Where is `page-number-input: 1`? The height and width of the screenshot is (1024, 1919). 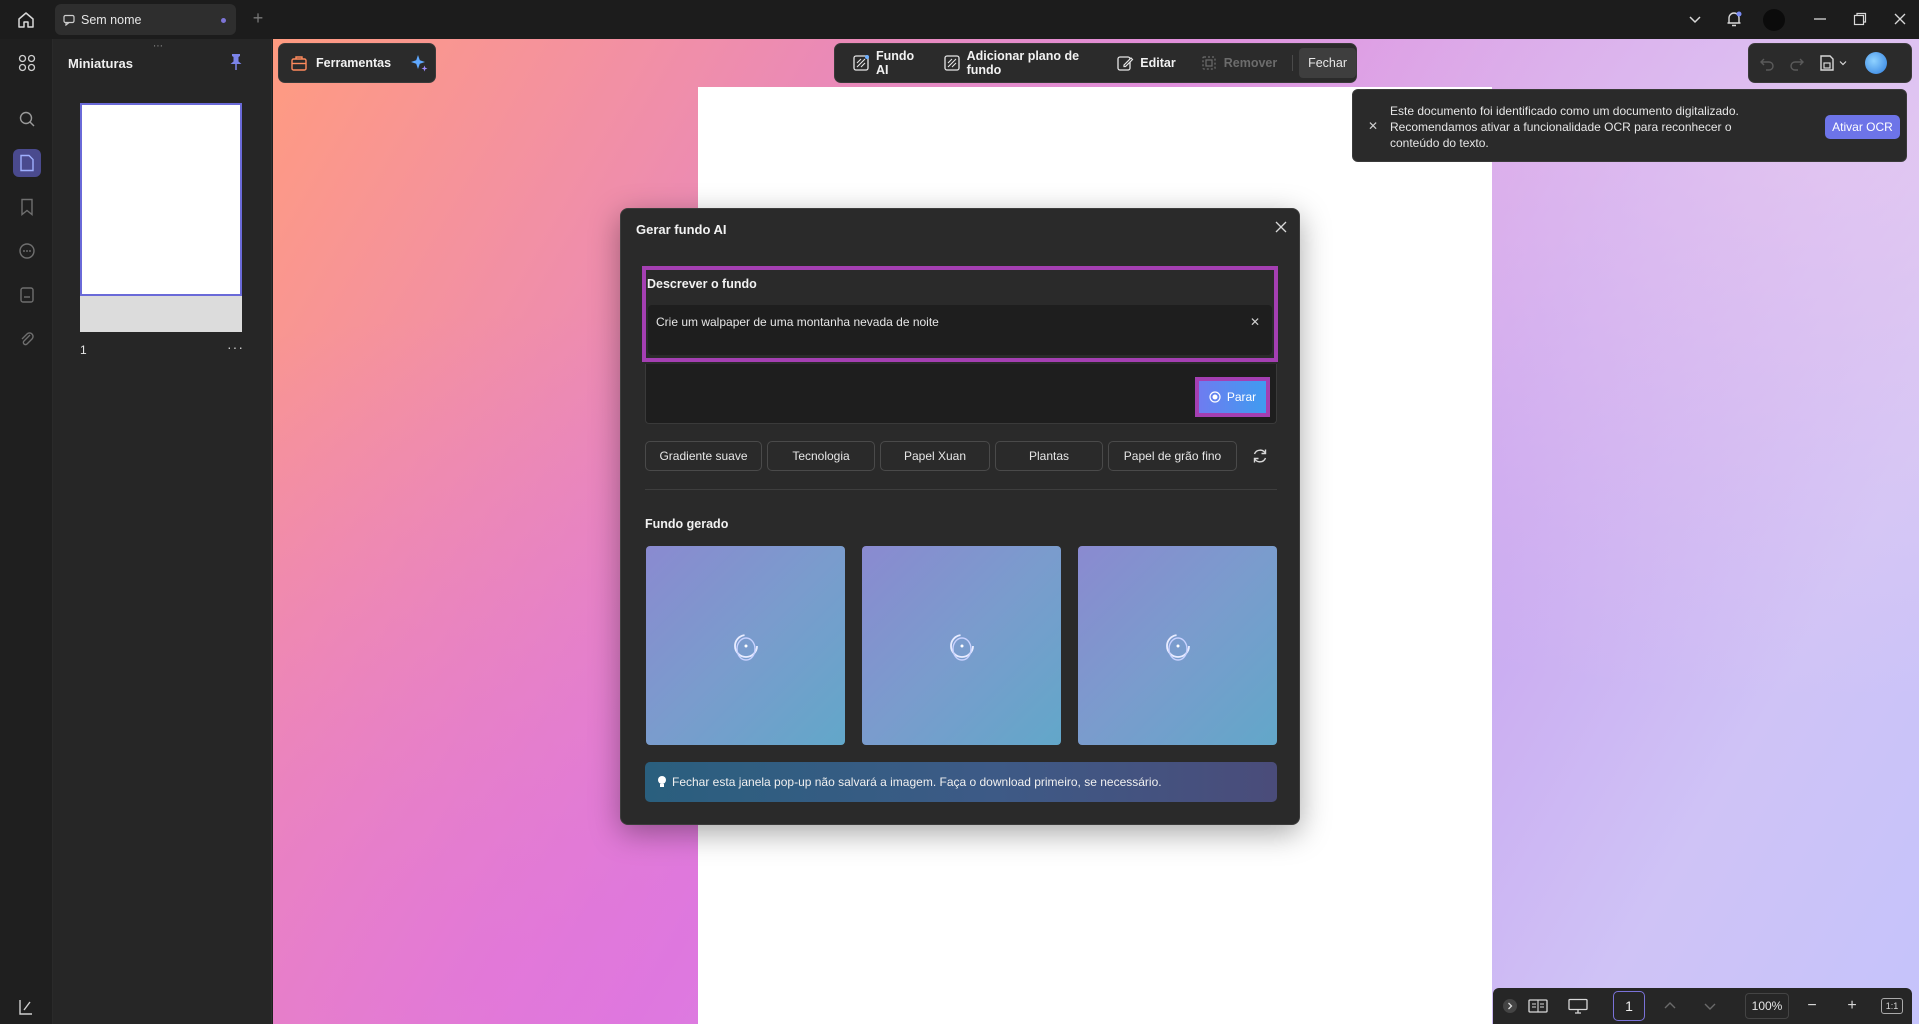 page-number-input: 1 is located at coordinates (1629, 1006).